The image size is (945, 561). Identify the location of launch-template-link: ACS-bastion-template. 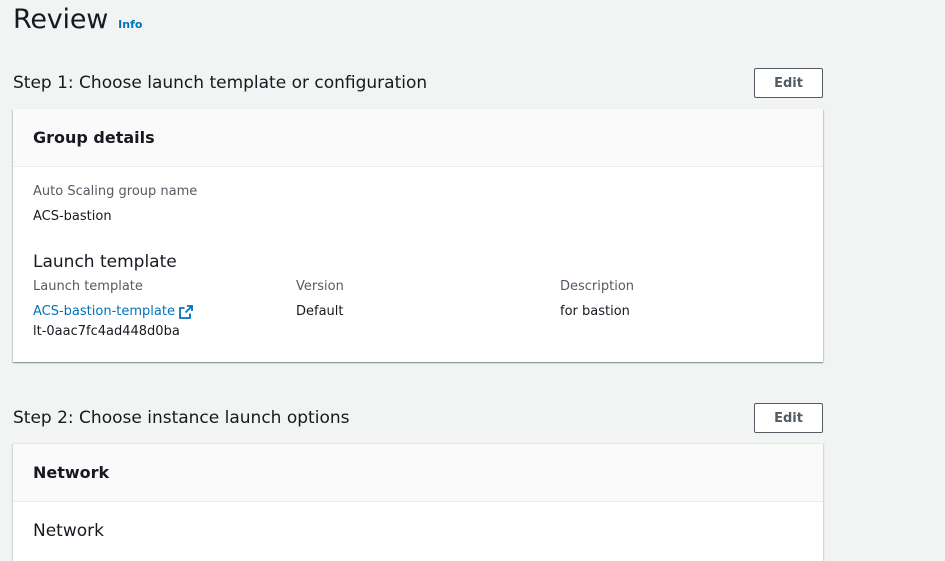
(113, 311).